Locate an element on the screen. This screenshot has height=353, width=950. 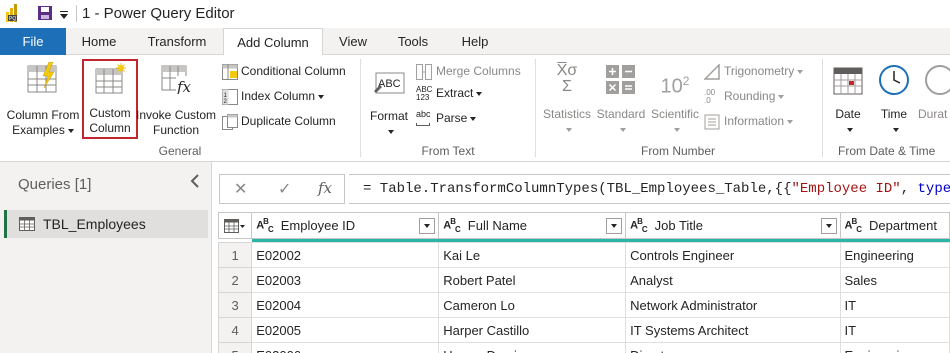
column-header-employee-id: ABC Employee ID is located at coordinates (345, 225).